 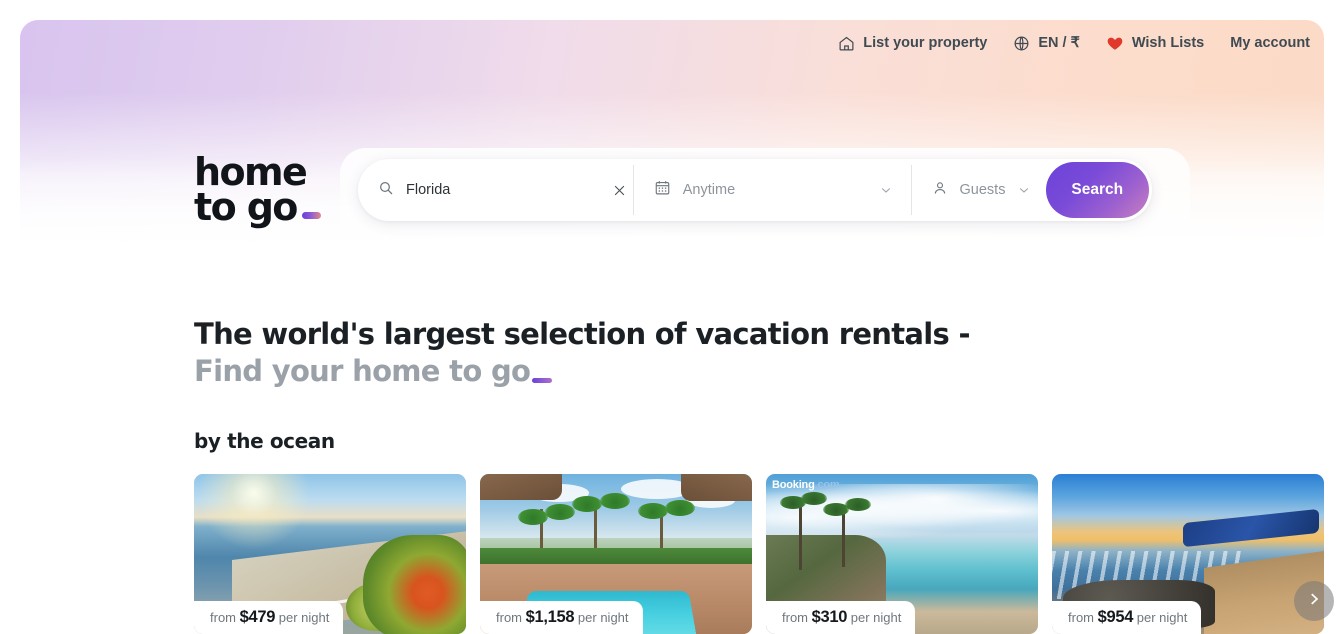 I want to click on headline-underscore-accent, so click(x=542, y=381).